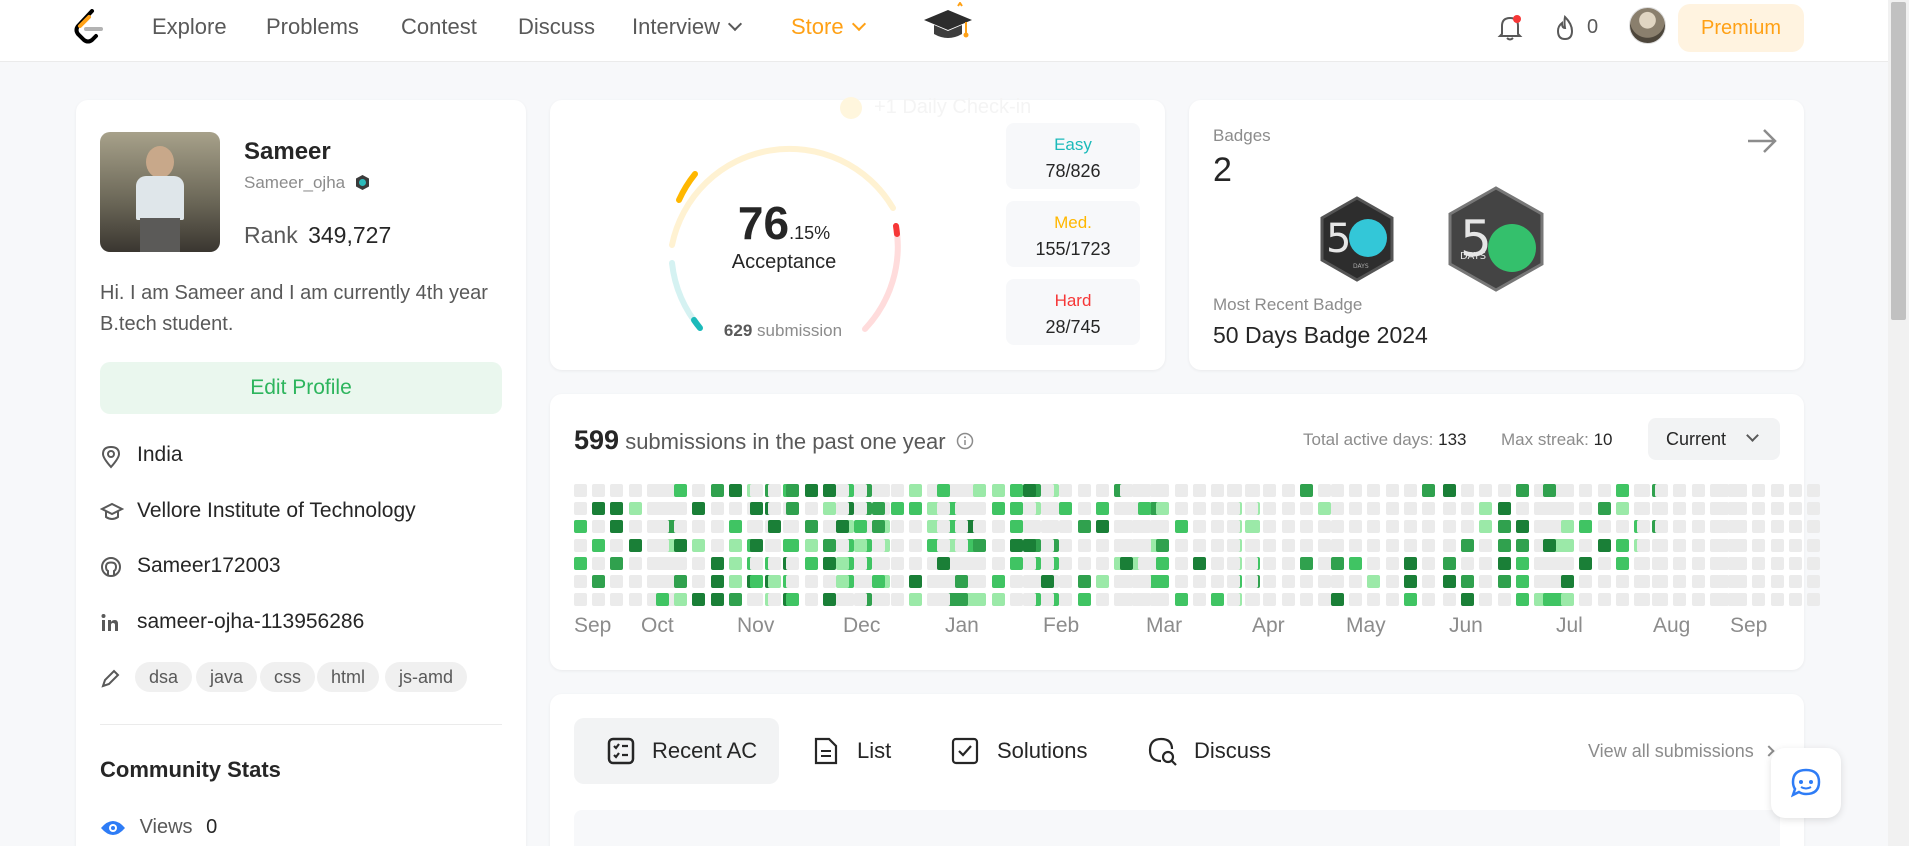 The image size is (1909, 846). Describe the element at coordinates (439, 27) in the screenshot. I see `nav-contest: Contest` at that location.